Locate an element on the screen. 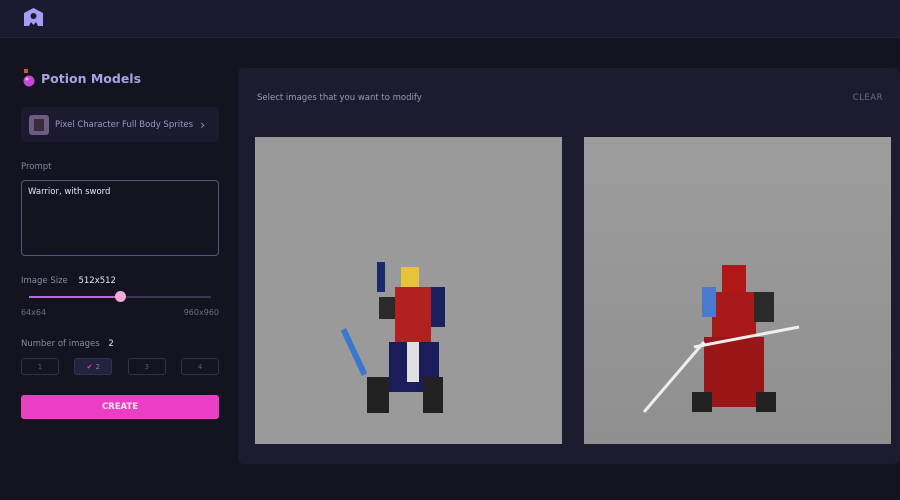  option-label: 4 is located at coordinates (200, 366).